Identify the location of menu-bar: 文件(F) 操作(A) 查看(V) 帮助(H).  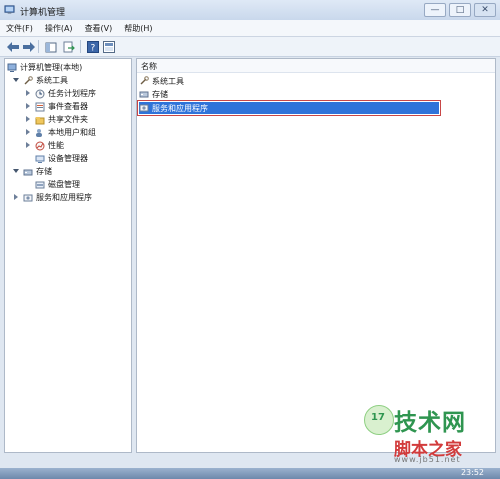
(250, 28).